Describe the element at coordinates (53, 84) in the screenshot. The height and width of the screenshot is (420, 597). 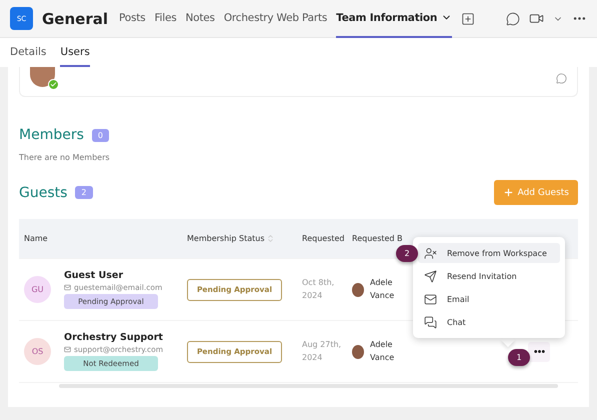
I see `online-status-icon` at that location.